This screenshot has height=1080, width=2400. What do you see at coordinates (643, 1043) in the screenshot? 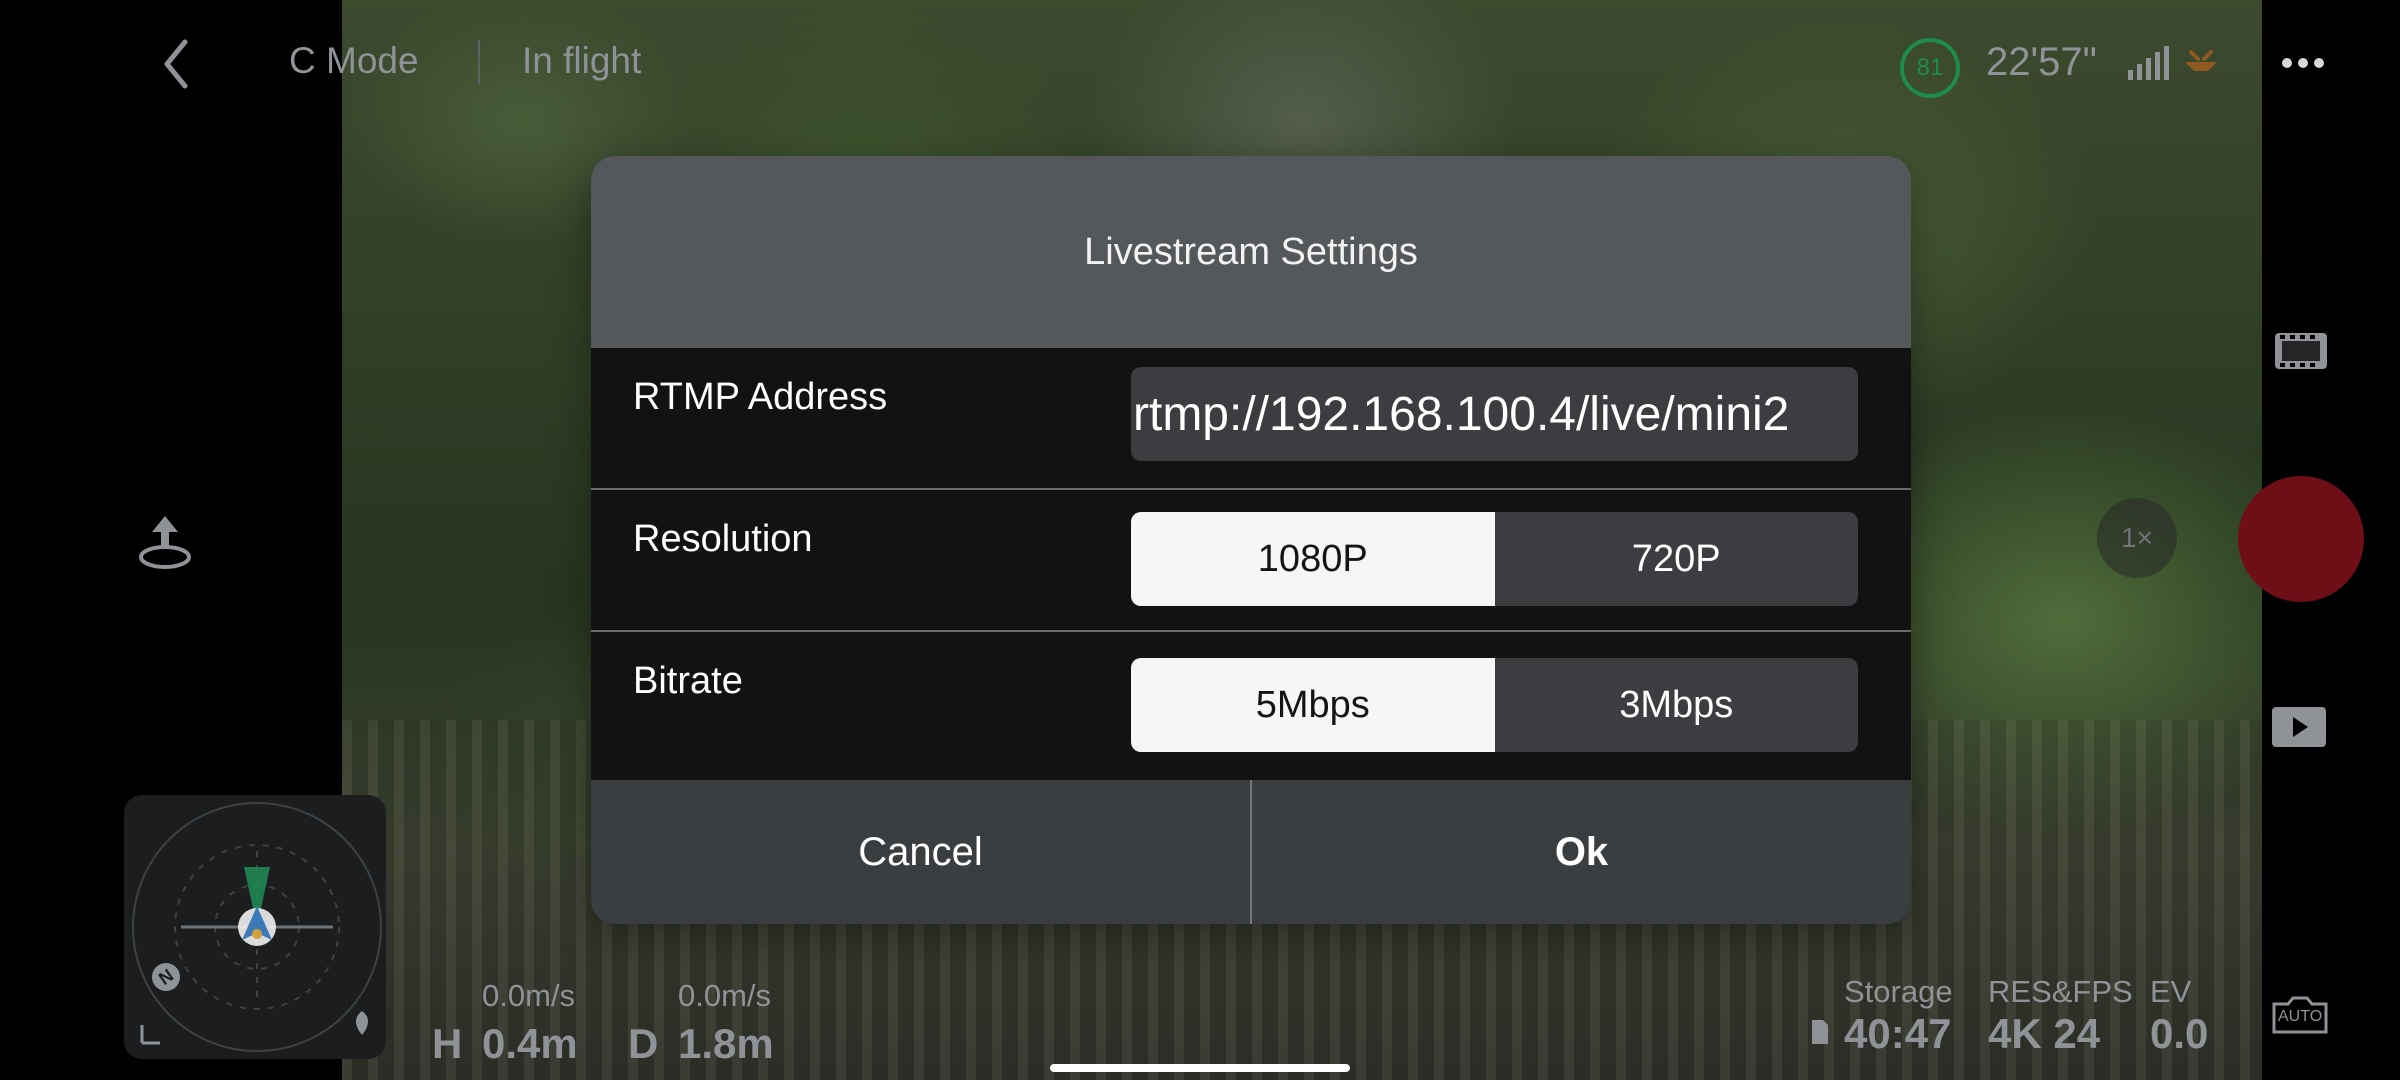
I see `distance-label: D` at bounding box center [643, 1043].